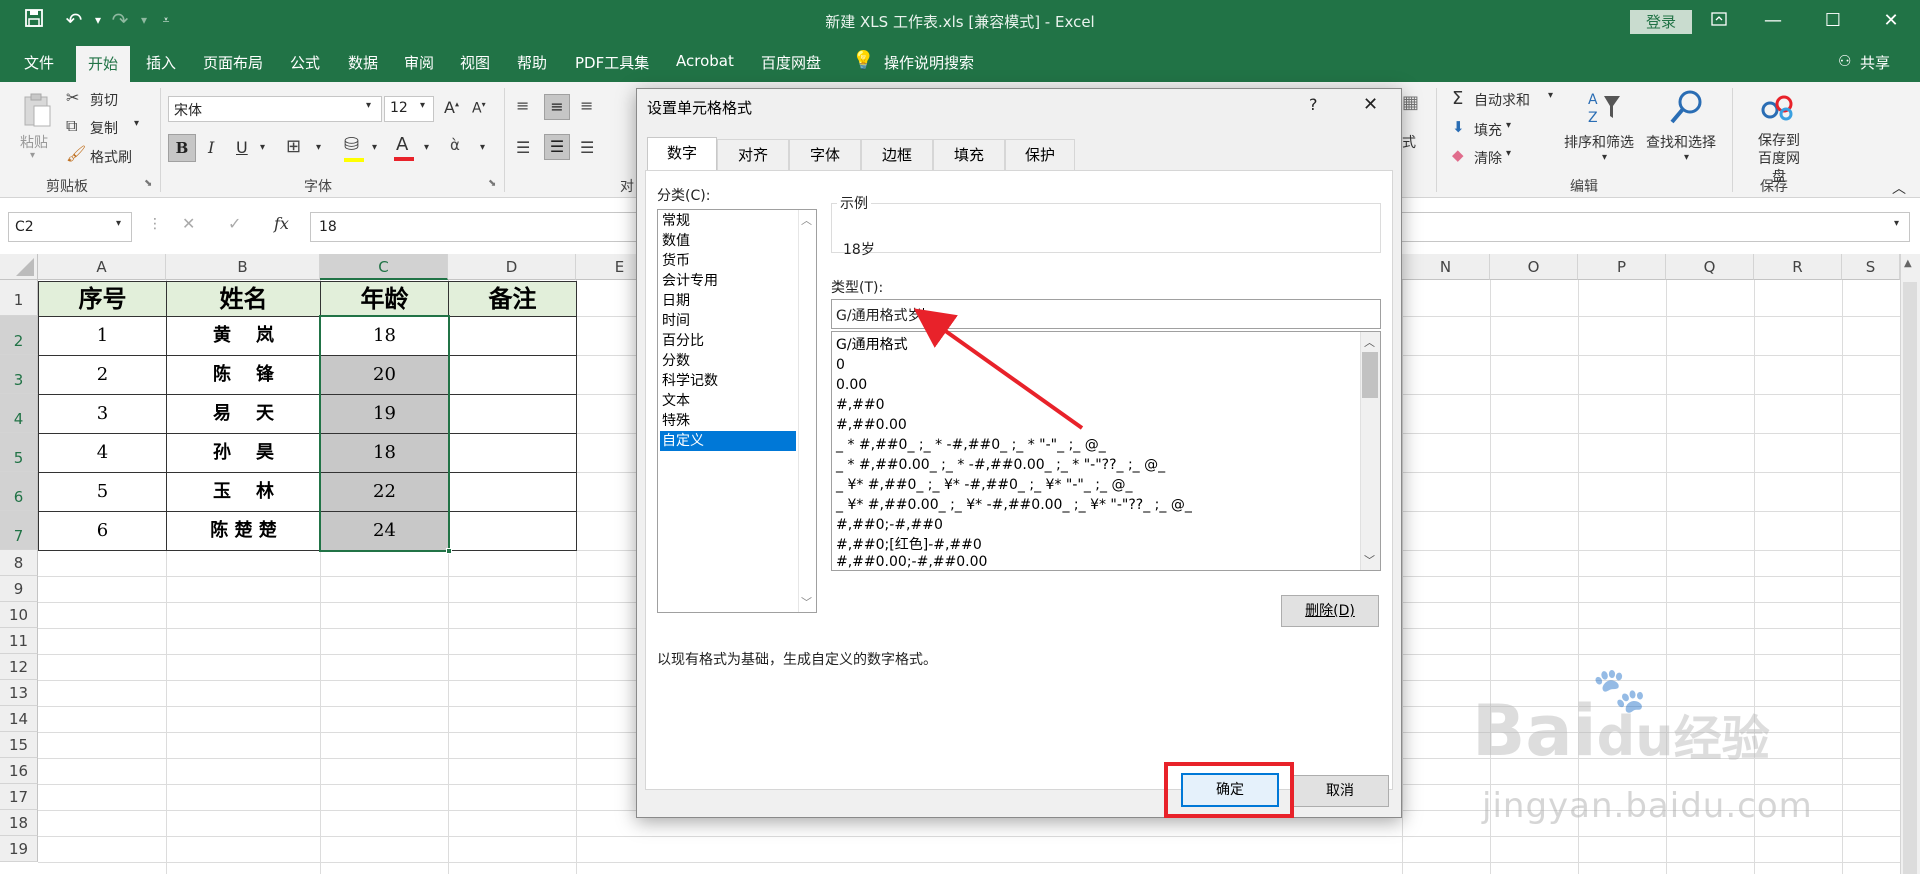 Image resolution: width=1920 pixels, height=874 pixels. What do you see at coordinates (161, 62) in the screenshot?
I see `menu-insert: 插入` at bounding box center [161, 62].